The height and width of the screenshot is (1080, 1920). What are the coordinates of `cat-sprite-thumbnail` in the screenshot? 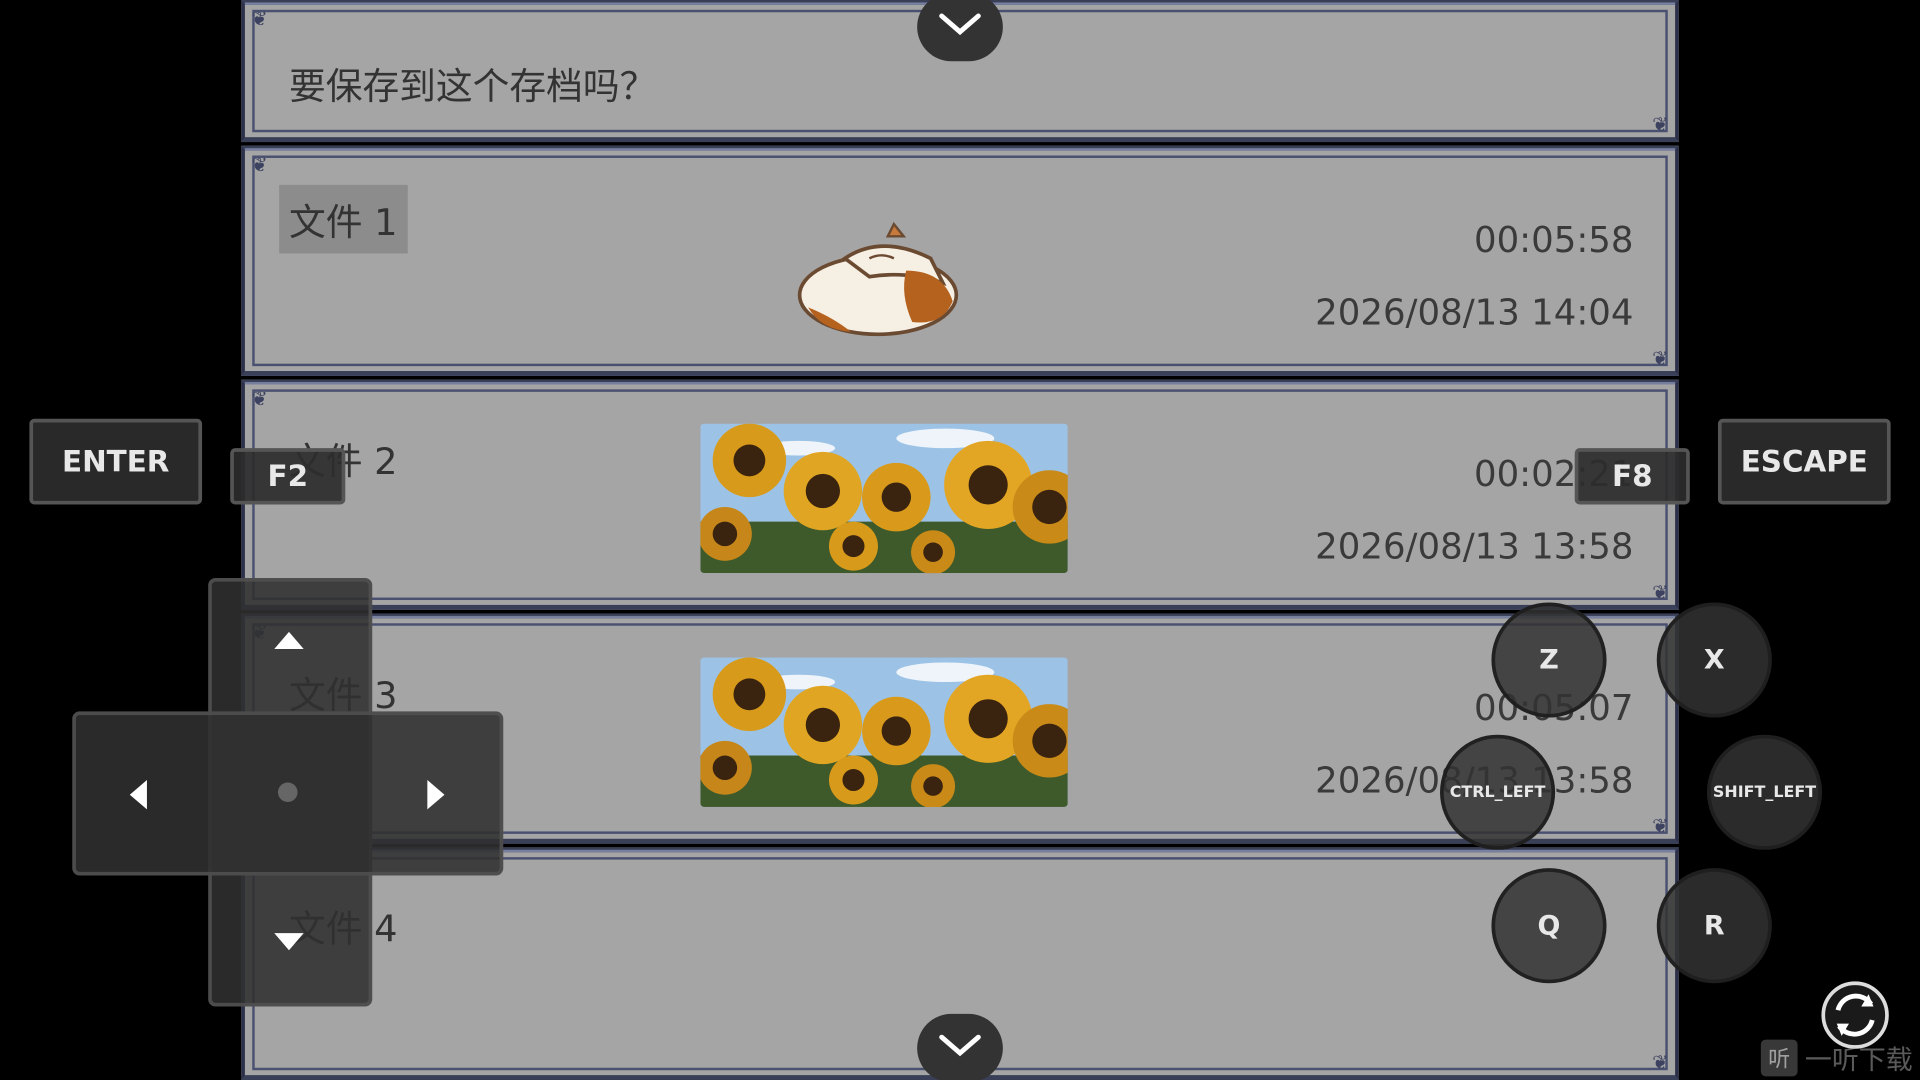 It's located at (878, 279).